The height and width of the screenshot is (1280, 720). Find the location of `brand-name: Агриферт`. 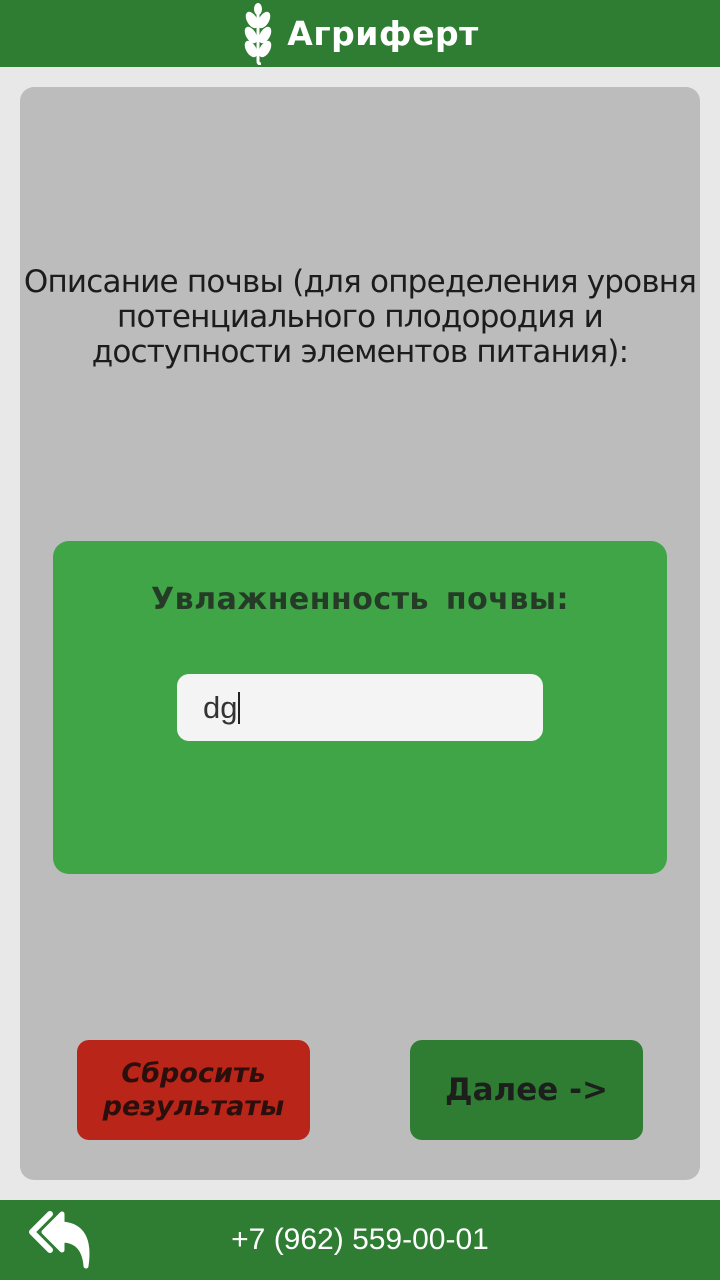

brand-name: Агриферт is located at coordinates (383, 33).